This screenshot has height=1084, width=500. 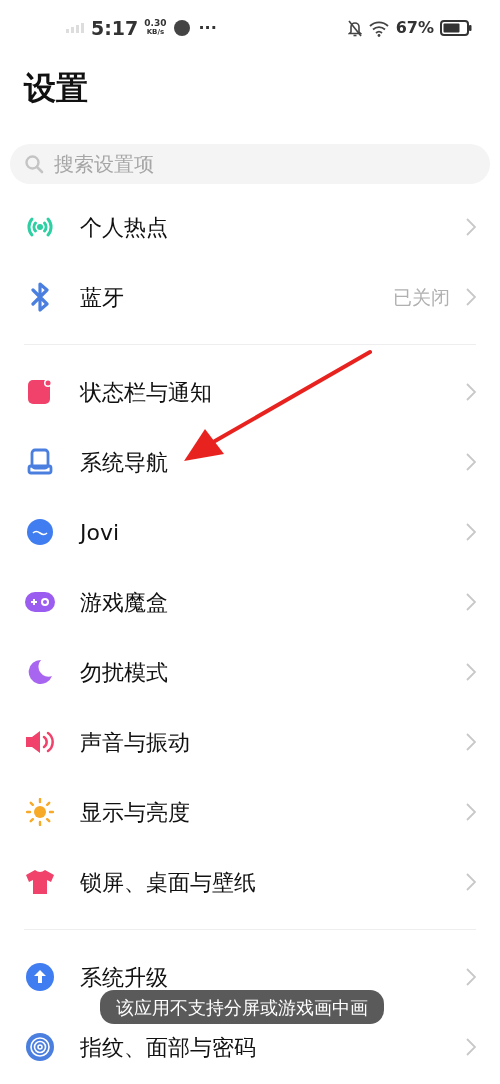 What do you see at coordinates (102, 297) in the screenshot?
I see `item-label: 蓝牙` at bounding box center [102, 297].